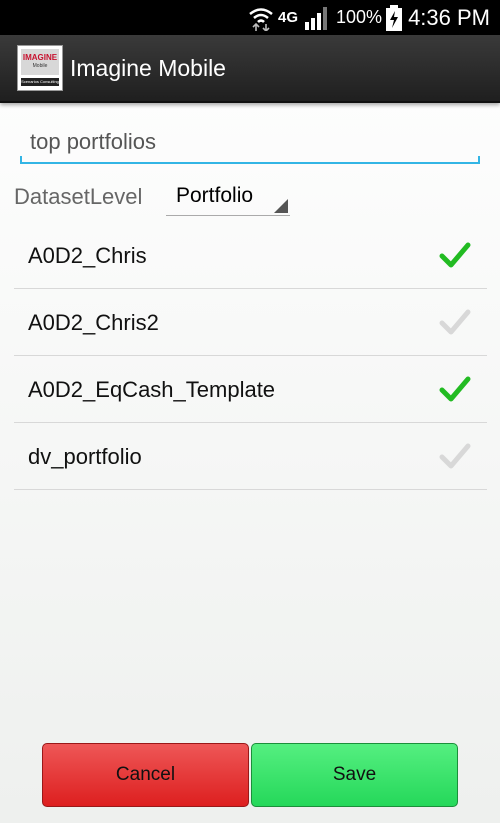  I want to click on list-item: A0D2_EqCash_Template, so click(250, 389).